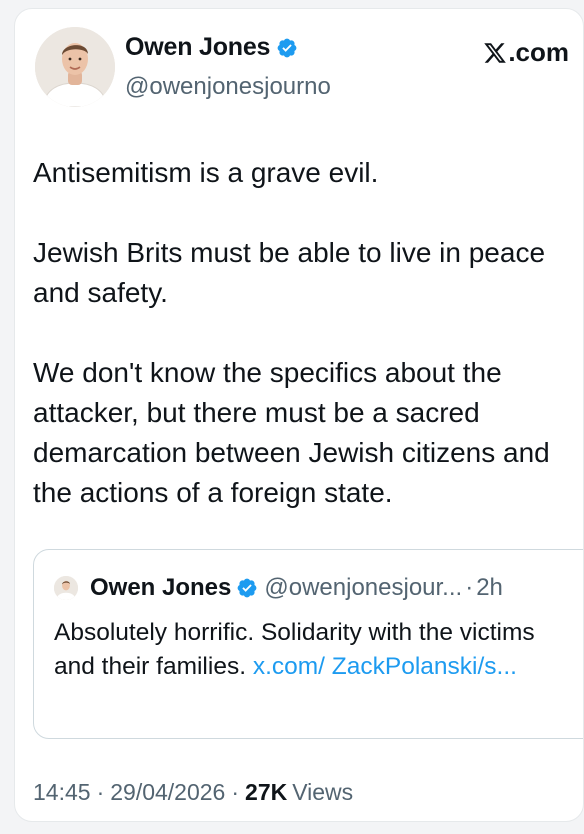  I want to click on tweet-meta: 14:45 · 29/04/2026 · 27K Views, so click(193, 792).